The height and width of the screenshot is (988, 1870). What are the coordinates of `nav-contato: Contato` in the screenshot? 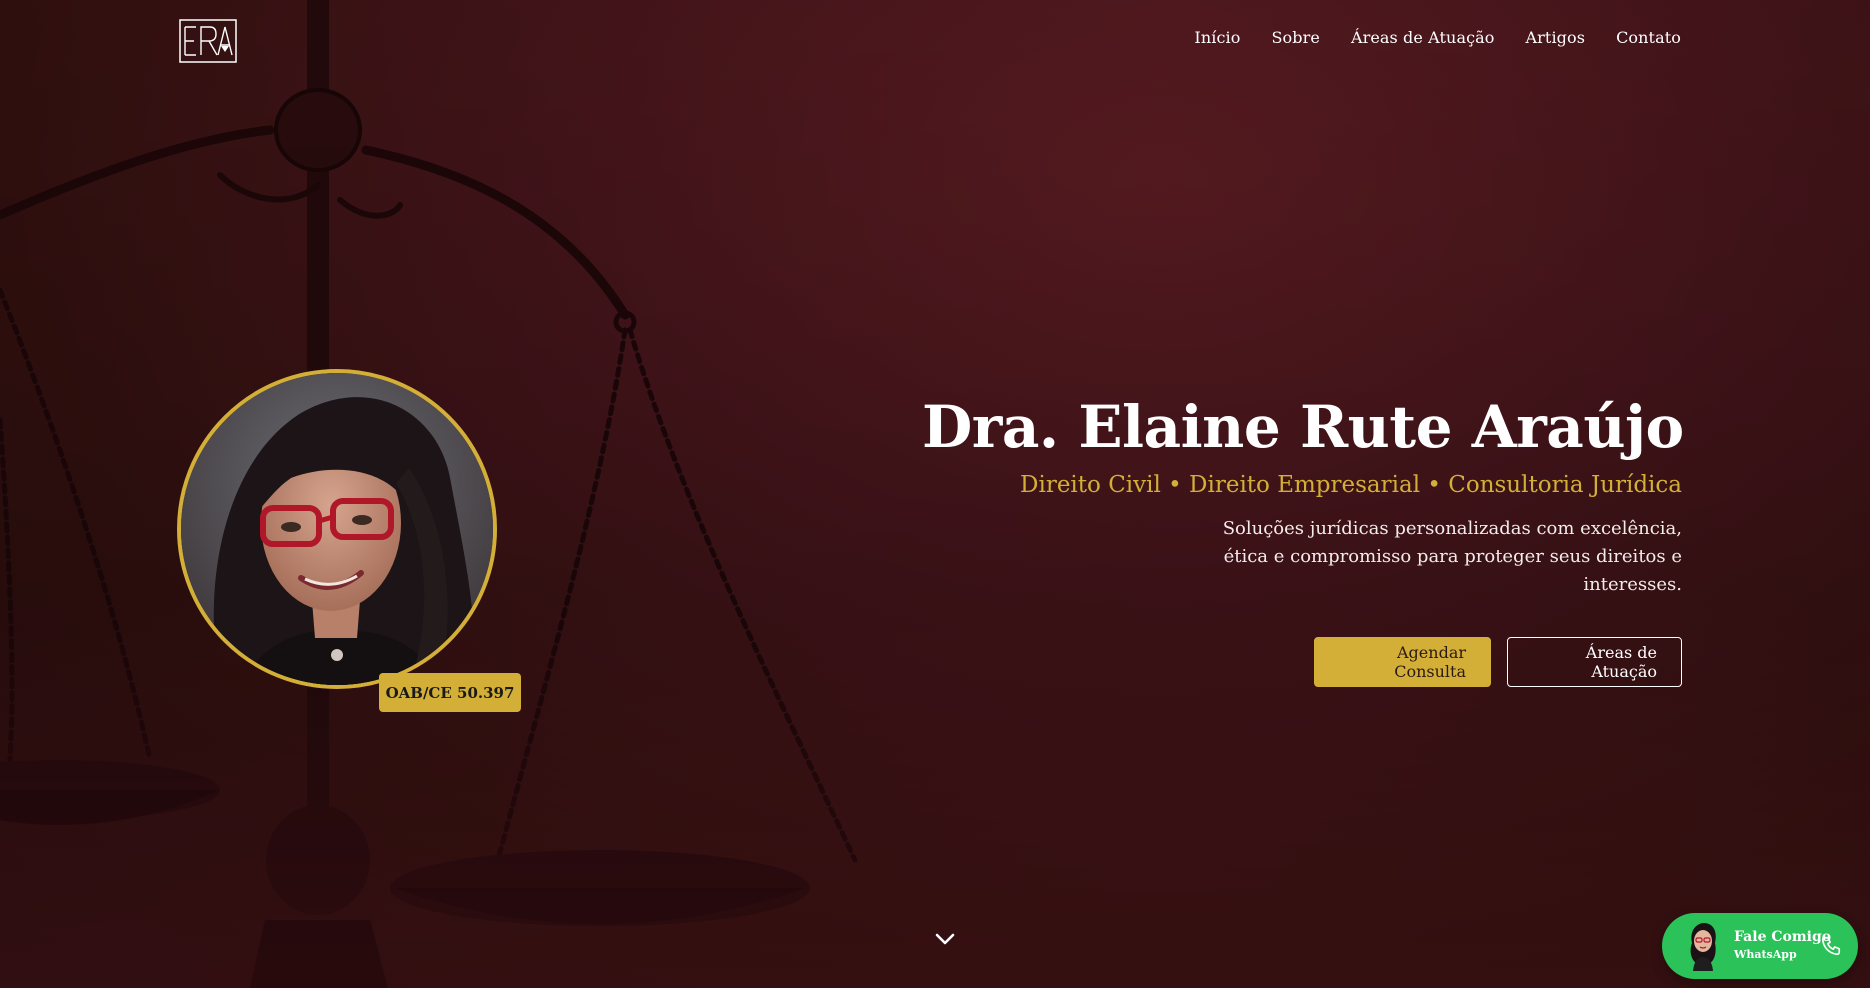 It's located at (1648, 37).